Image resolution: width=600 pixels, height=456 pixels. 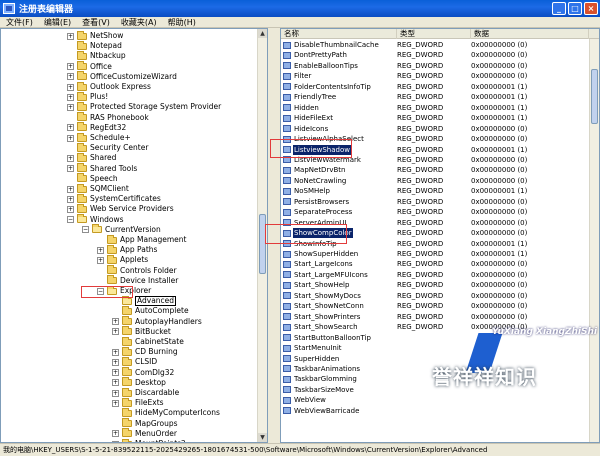 I want to click on value-row: Hidden REG_DWORD 0x00000001 (1), so click(x=440, y=108).